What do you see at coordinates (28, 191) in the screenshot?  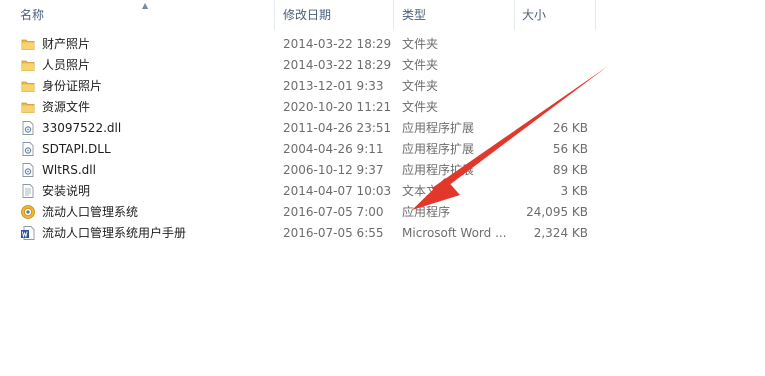 I see `text-file-icon` at bounding box center [28, 191].